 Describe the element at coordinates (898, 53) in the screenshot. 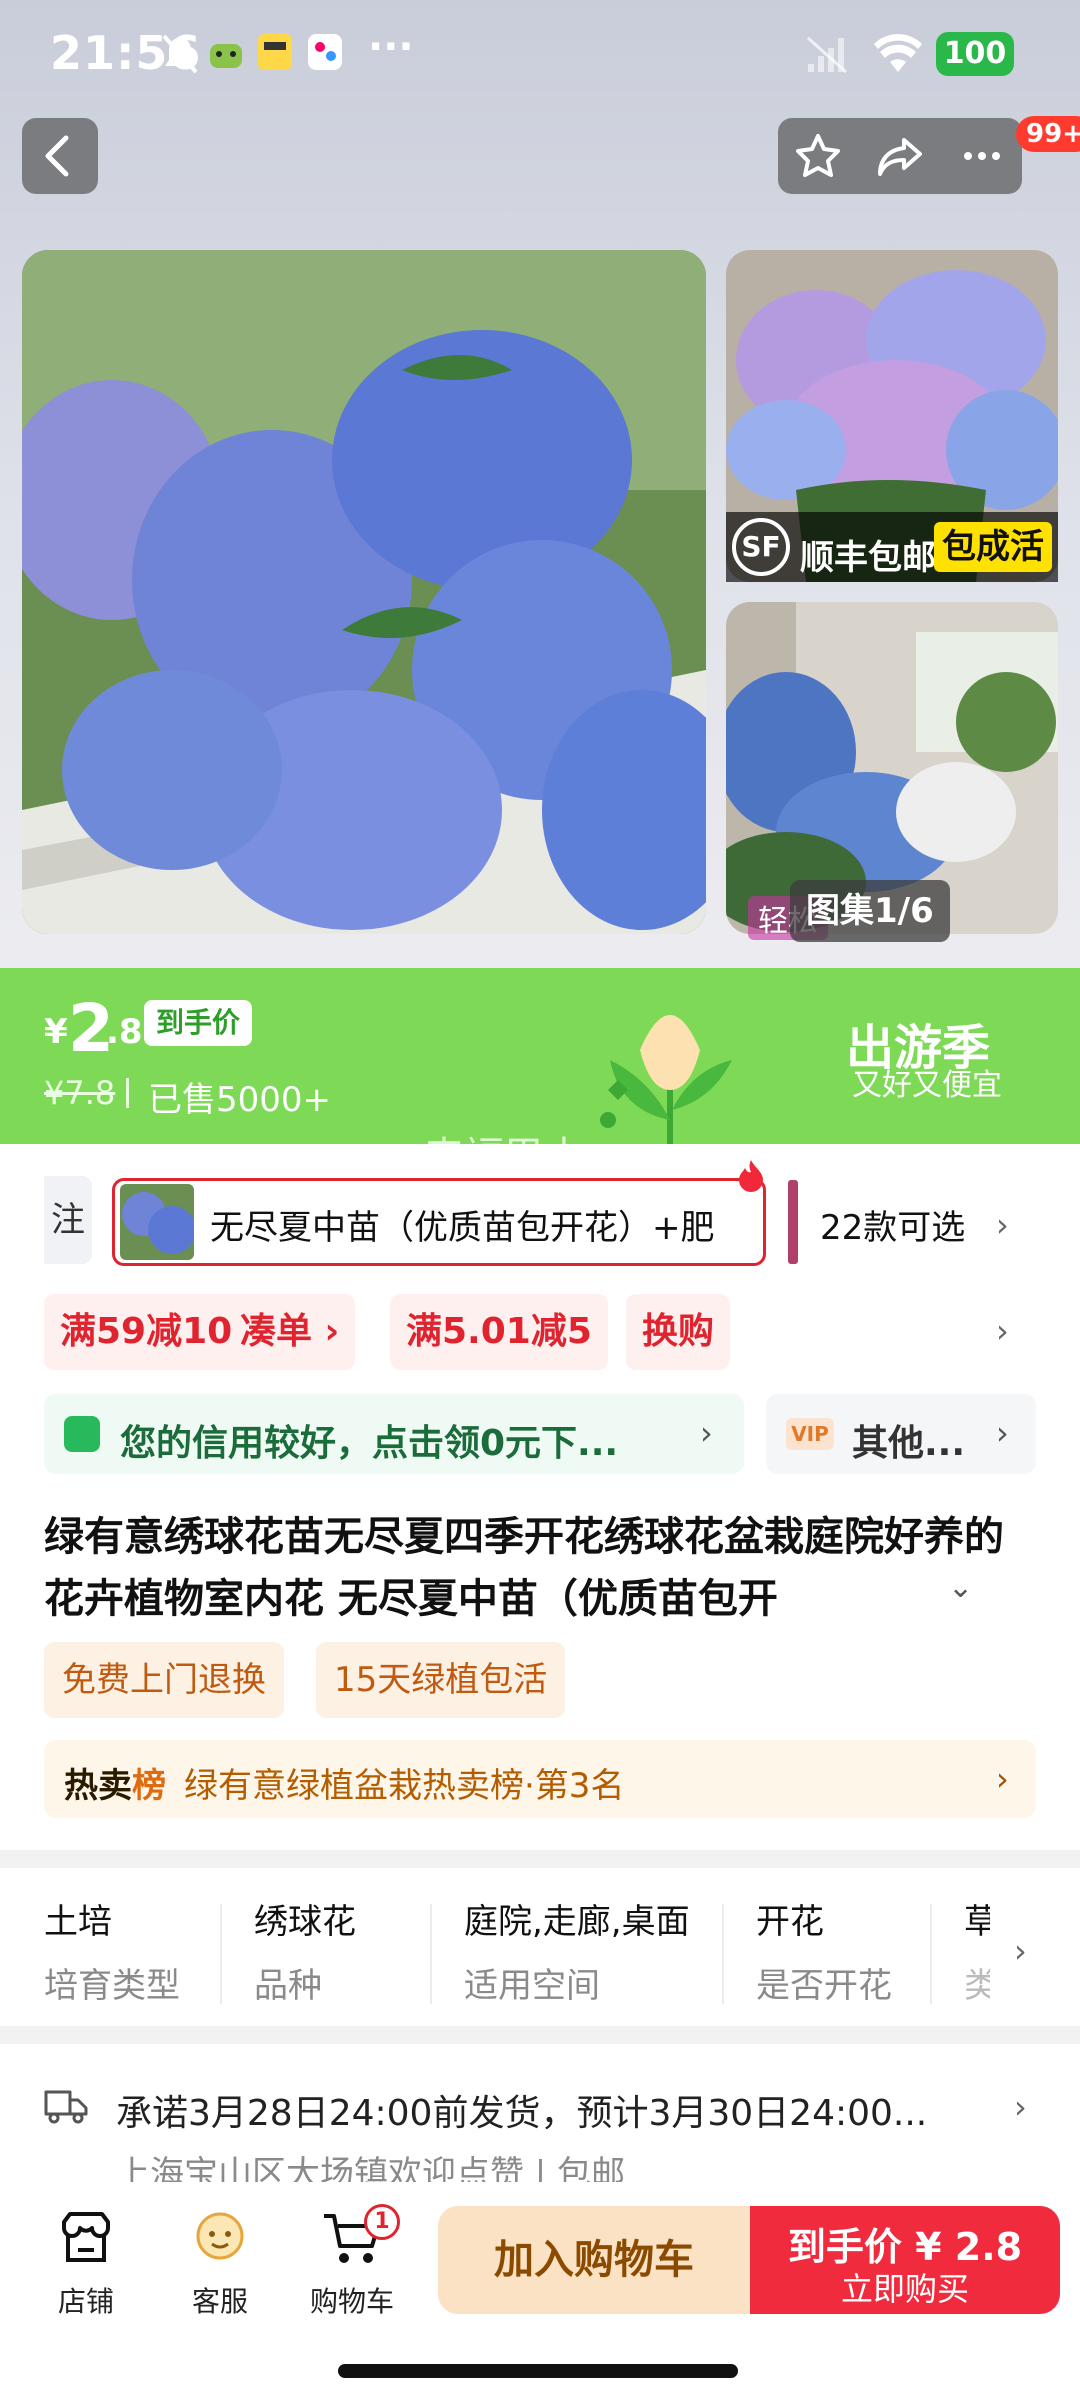

I see `wifi-icon` at that location.